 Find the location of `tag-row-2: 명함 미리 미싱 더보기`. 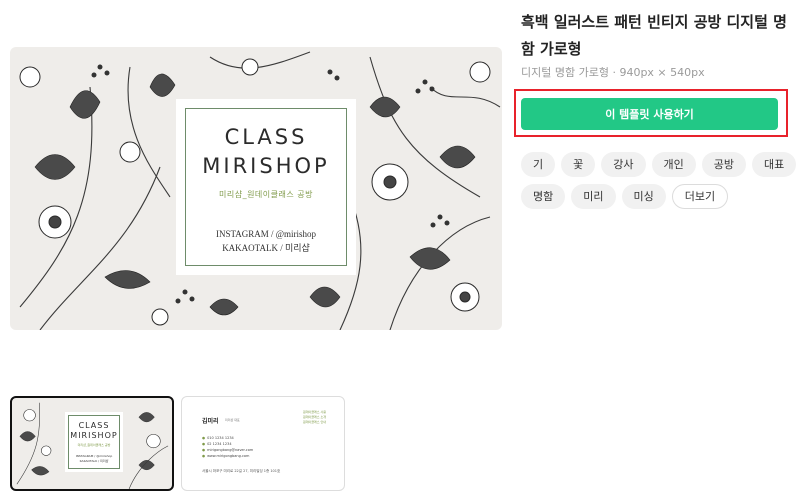

tag-row-2: 명함 미리 미싱 더보기 is located at coordinates (656, 196).